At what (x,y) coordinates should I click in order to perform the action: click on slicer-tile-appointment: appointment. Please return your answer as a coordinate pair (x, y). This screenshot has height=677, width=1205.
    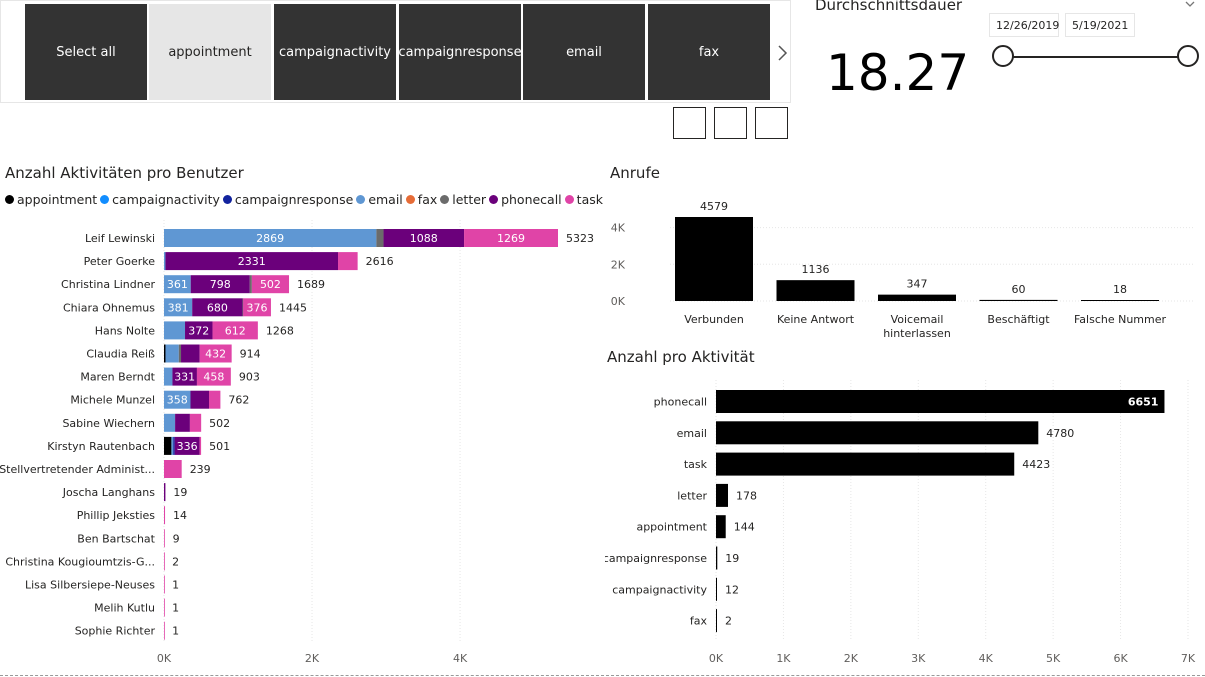
    Looking at the image, I should click on (210, 52).